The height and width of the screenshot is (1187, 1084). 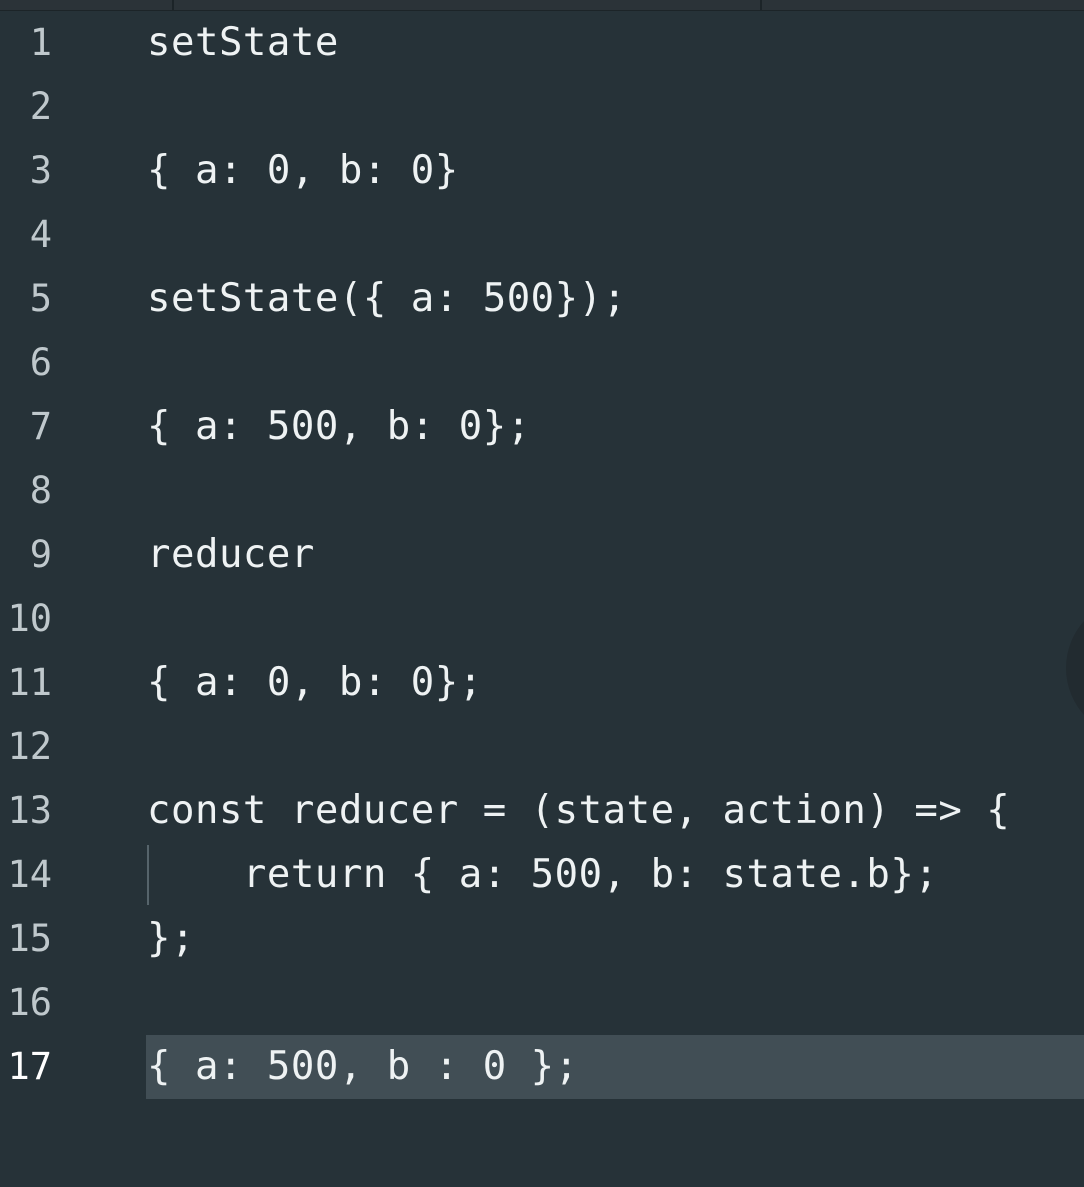 What do you see at coordinates (542, 107) in the screenshot?
I see `code-line-2: 2` at bounding box center [542, 107].